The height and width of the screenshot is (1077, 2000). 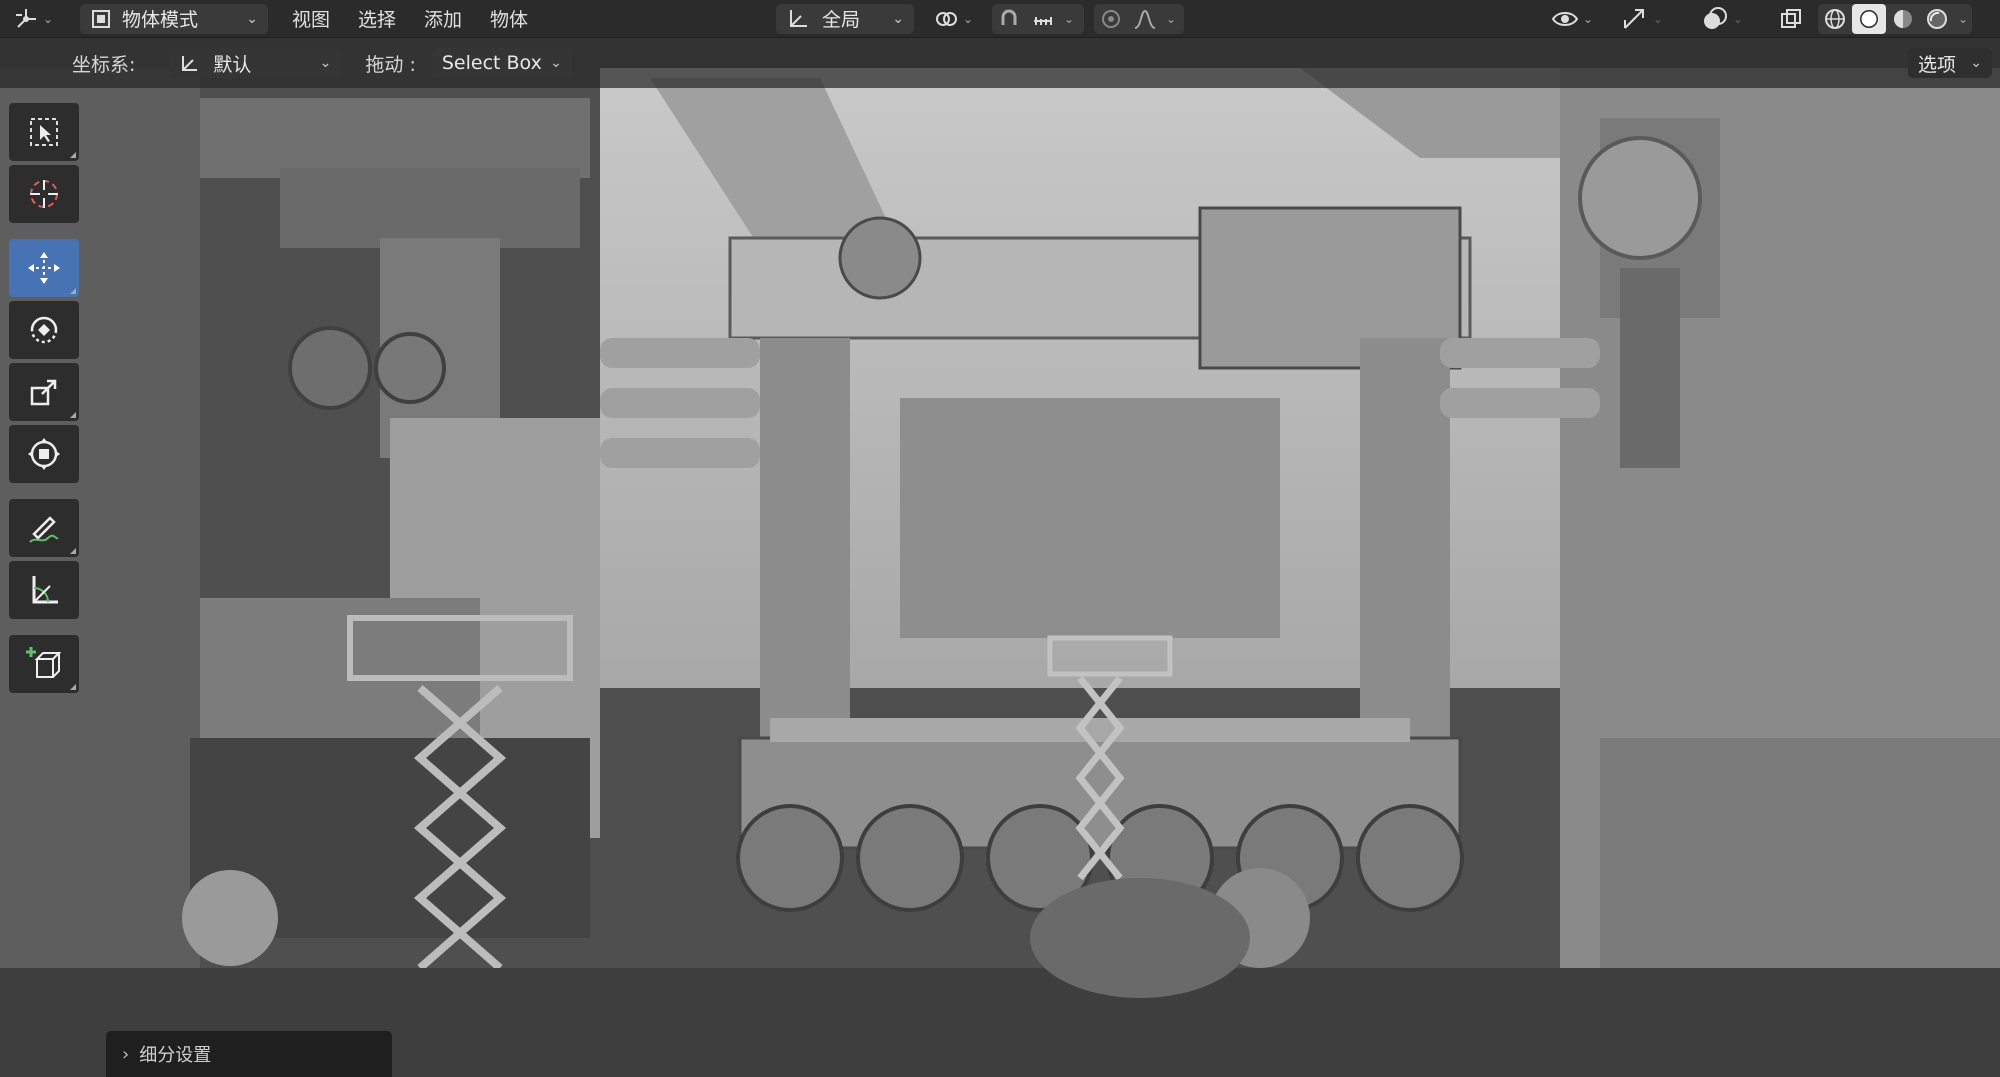 I want to click on drag-label: 拖动 :, so click(x=390, y=64).